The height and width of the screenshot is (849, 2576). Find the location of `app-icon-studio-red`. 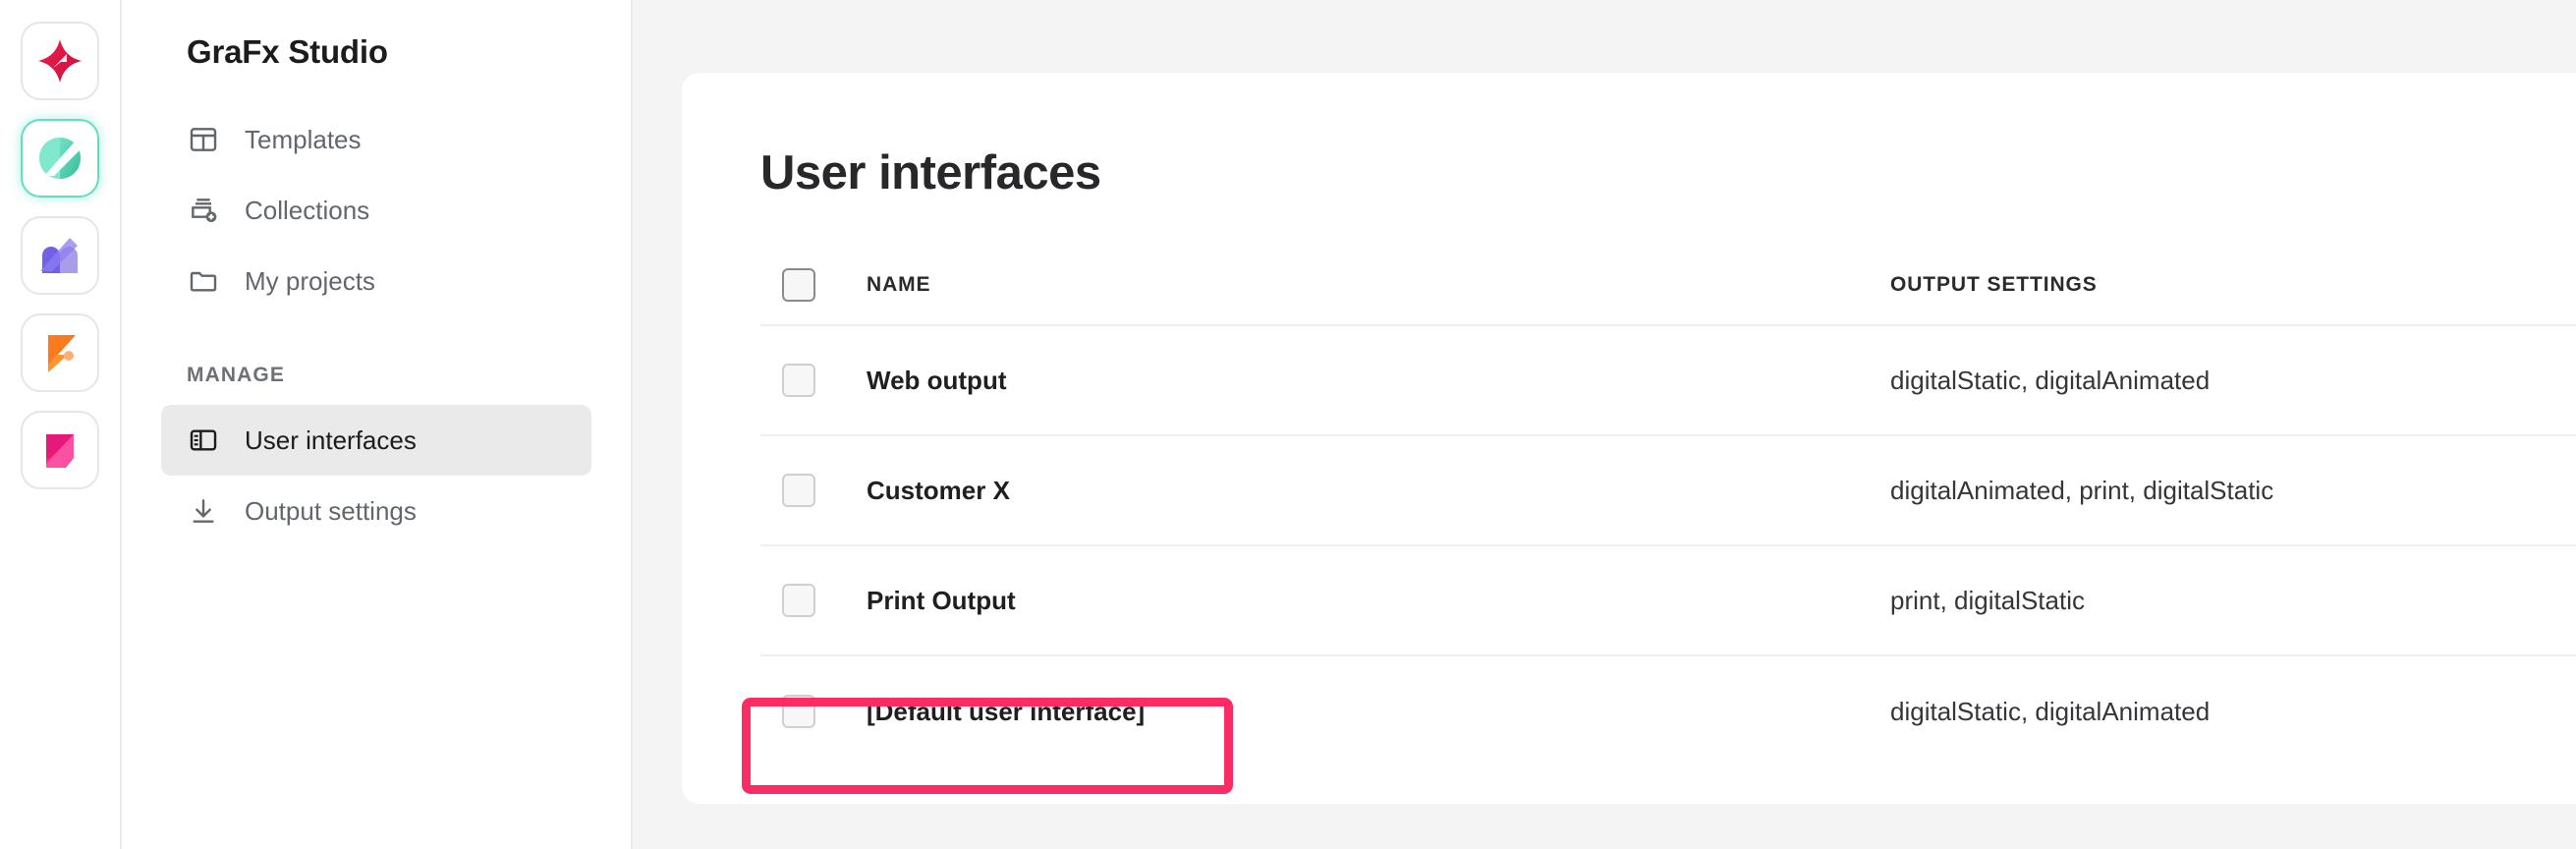

app-icon-studio-red is located at coordinates (60, 61).